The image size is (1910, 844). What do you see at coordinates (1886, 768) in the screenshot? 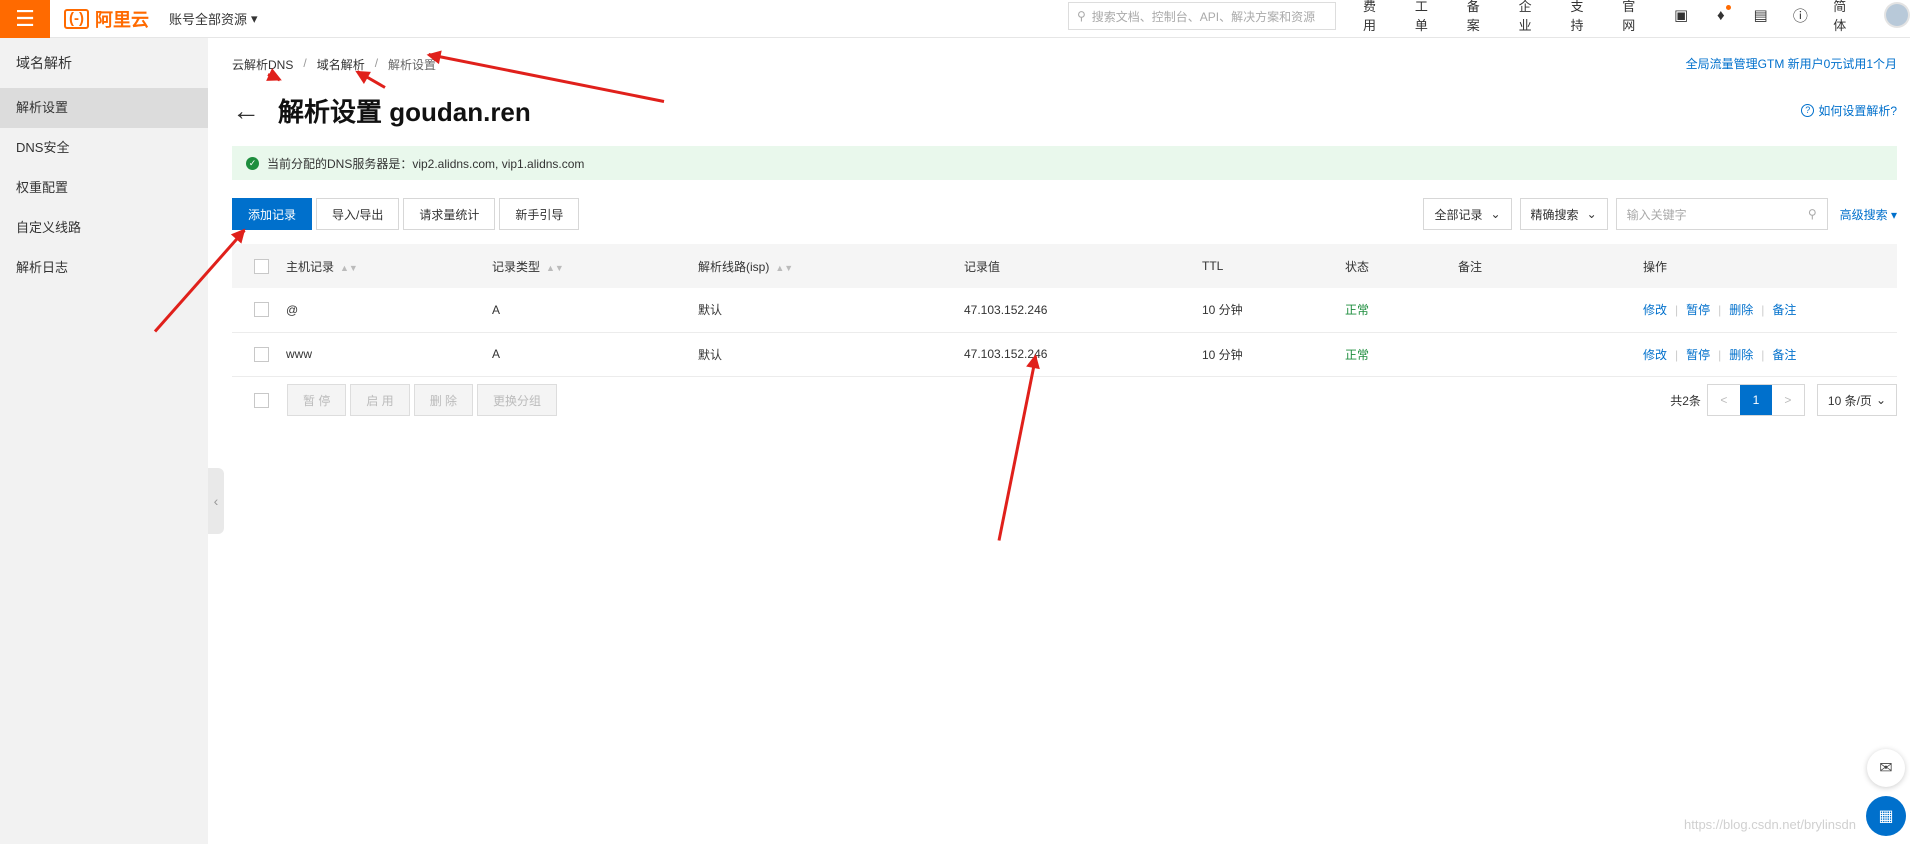
I see `chat-icon: ✉` at bounding box center [1886, 768].